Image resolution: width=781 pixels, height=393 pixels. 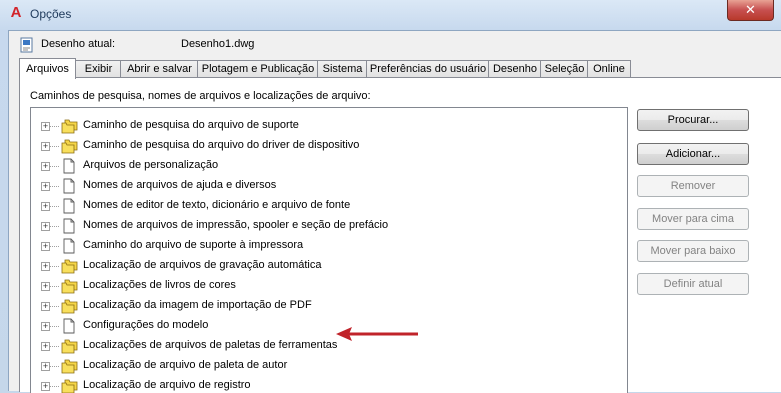 What do you see at coordinates (377, 334) in the screenshot?
I see `annotation-arrow-icon` at bounding box center [377, 334].